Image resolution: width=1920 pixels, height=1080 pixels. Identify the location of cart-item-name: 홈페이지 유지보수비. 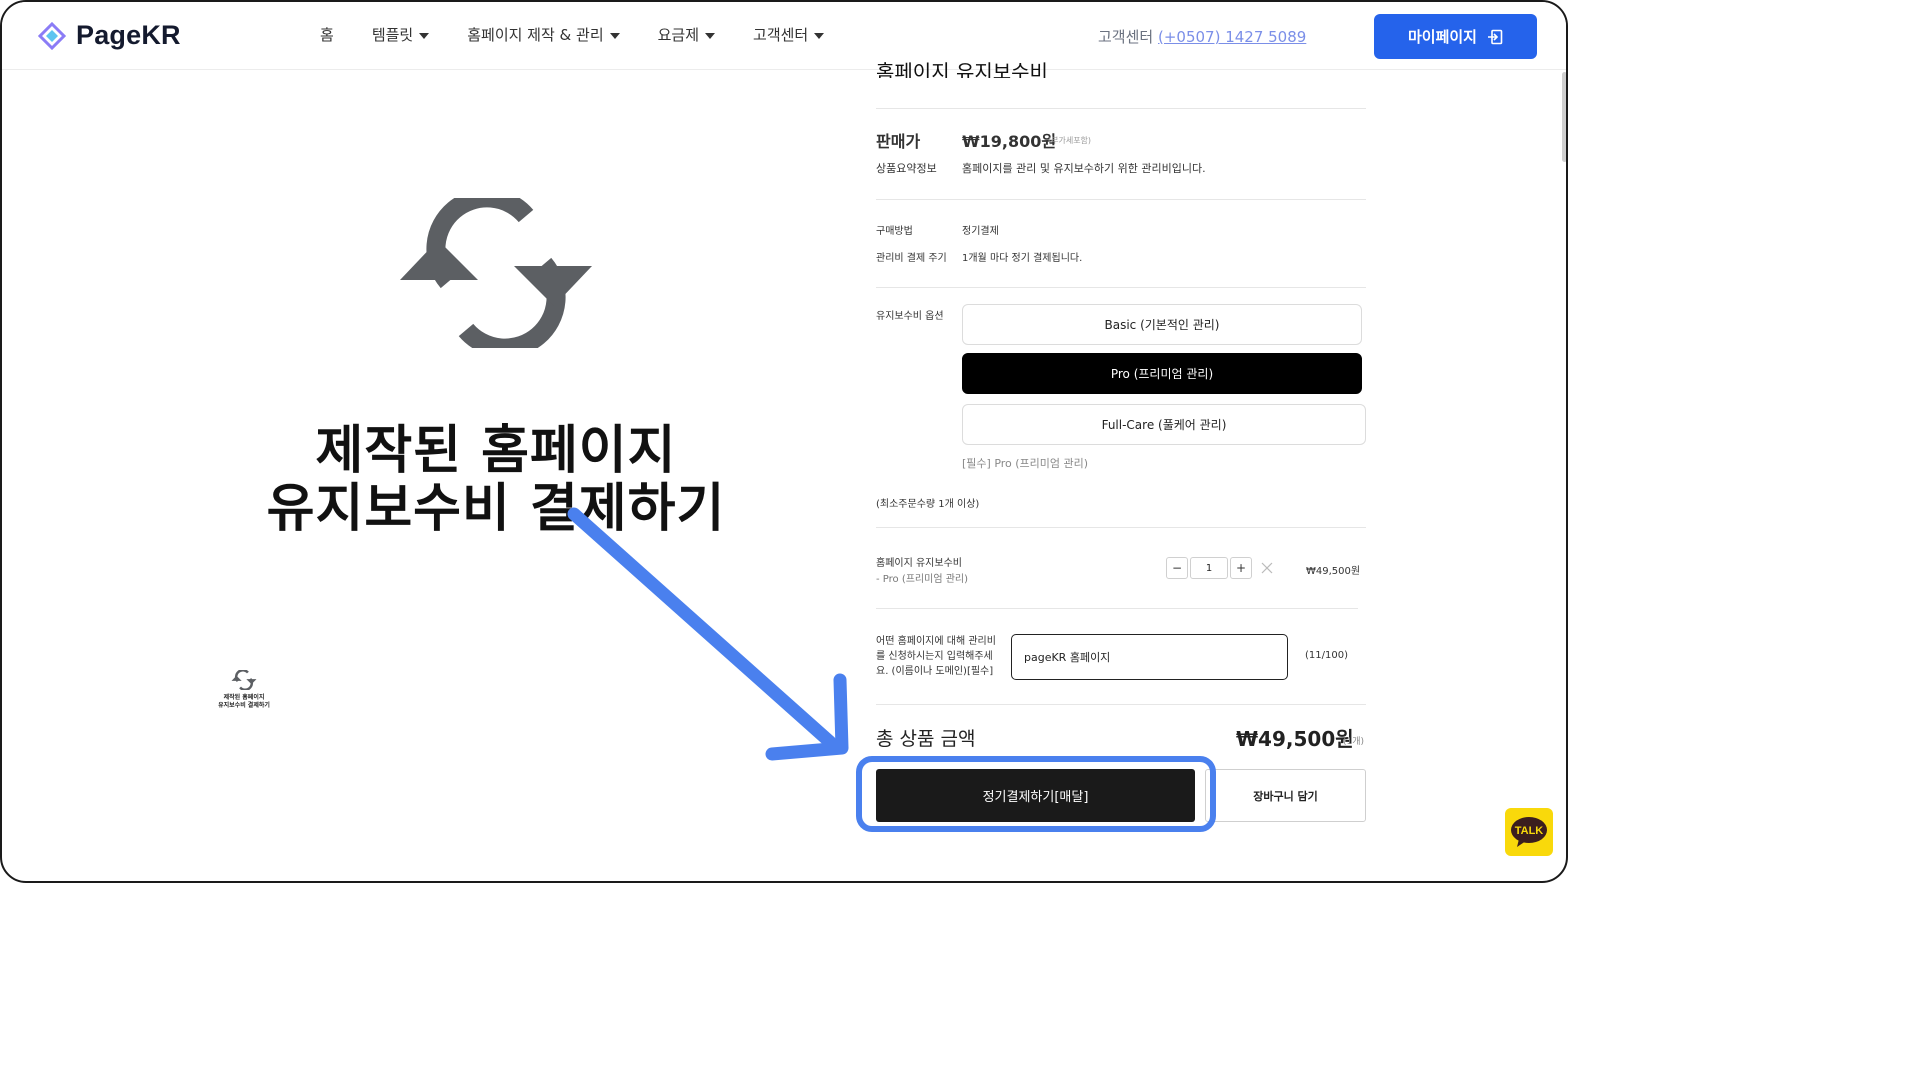
(919, 563).